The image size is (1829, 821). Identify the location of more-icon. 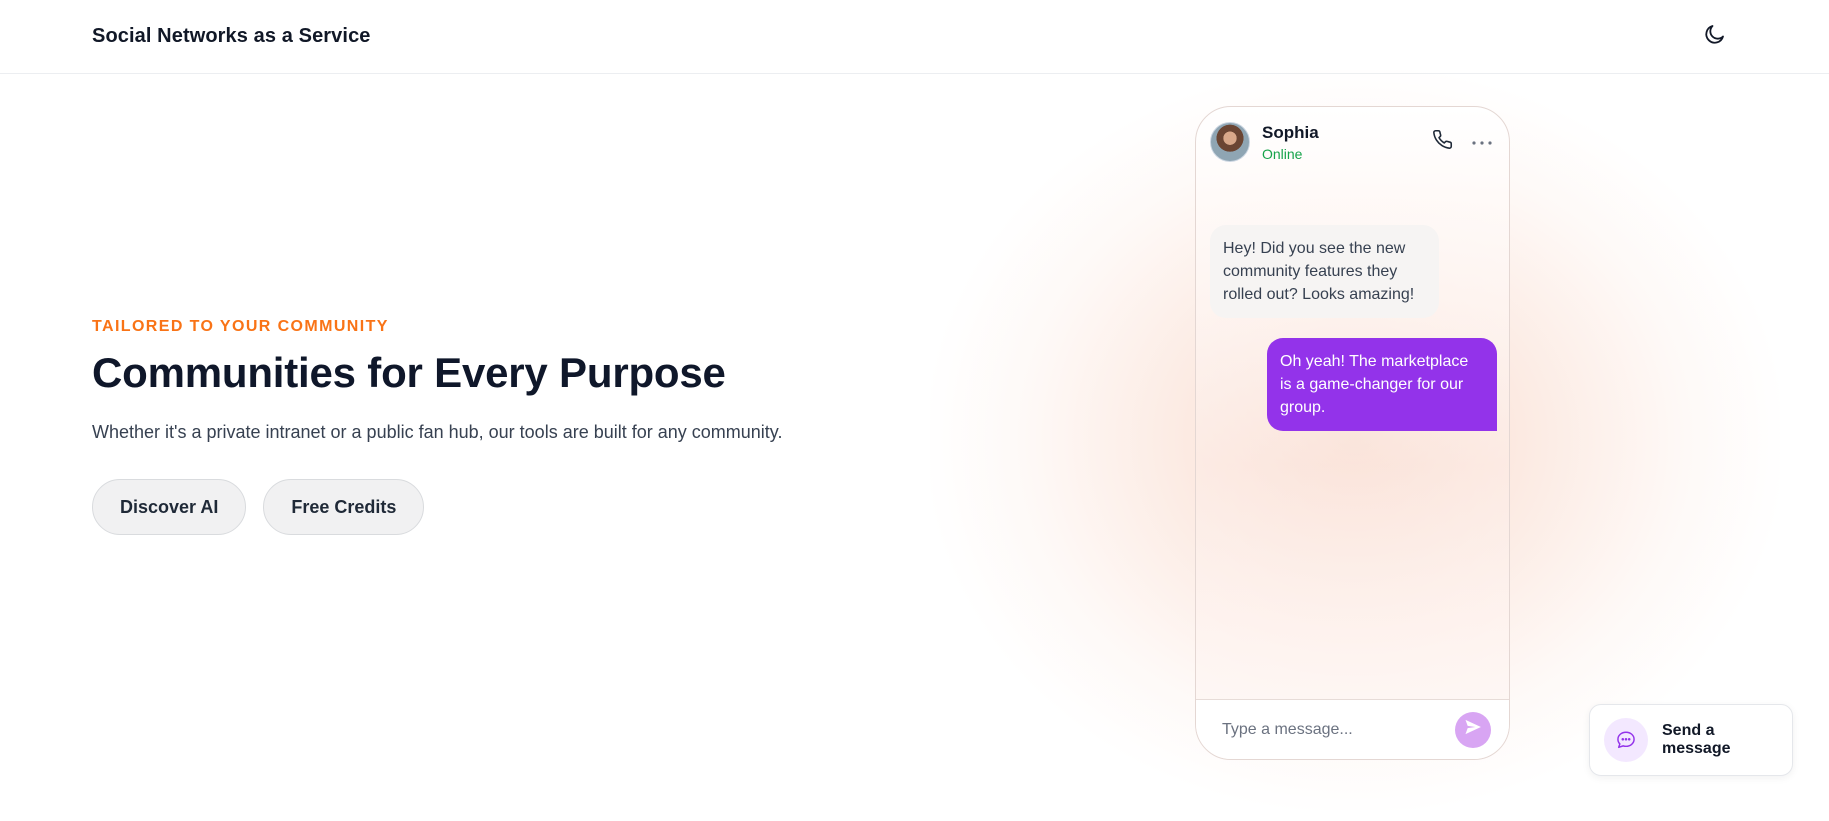
(1482, 142).